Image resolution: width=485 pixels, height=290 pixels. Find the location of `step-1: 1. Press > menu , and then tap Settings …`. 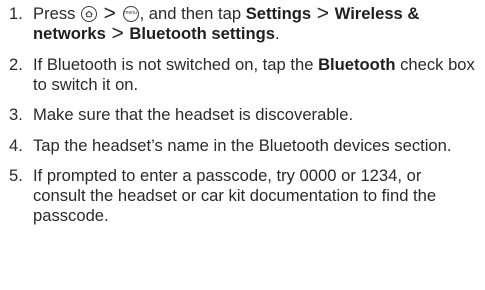

step-1: 1. Press > menu , and then tap Settings … is located at coordinates (242, 23).